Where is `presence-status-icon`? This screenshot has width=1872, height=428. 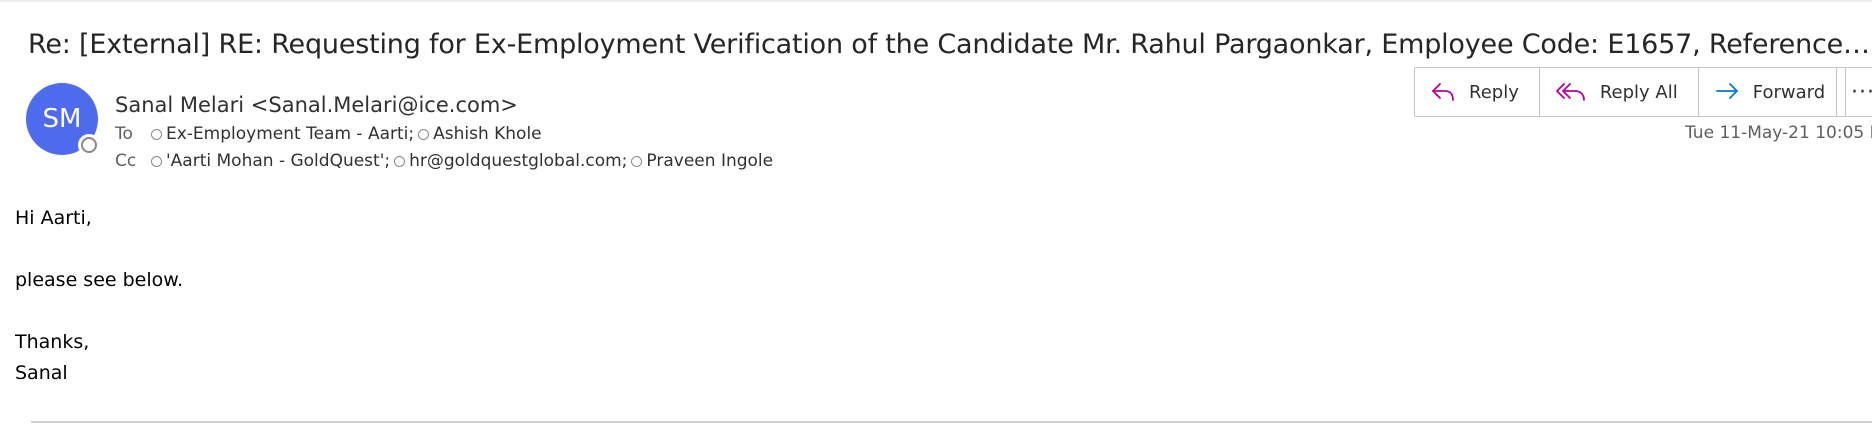
presence-status-icon is located at coordinates (89, 145).